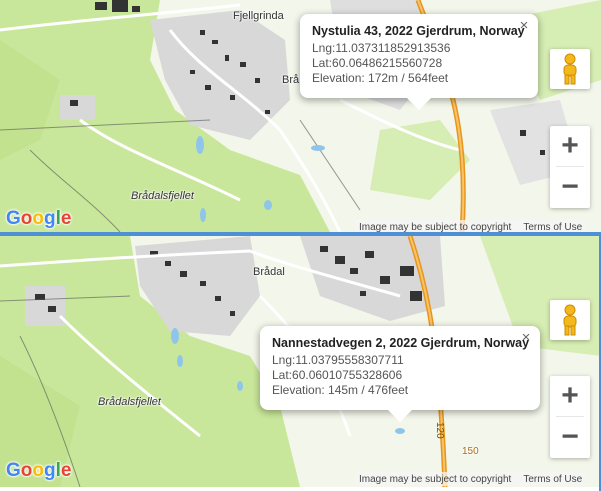  Describe the element at coordinates (337, 375) in the screenshot. I see `info-latitude: Lat:60.06010755328606` at that location.